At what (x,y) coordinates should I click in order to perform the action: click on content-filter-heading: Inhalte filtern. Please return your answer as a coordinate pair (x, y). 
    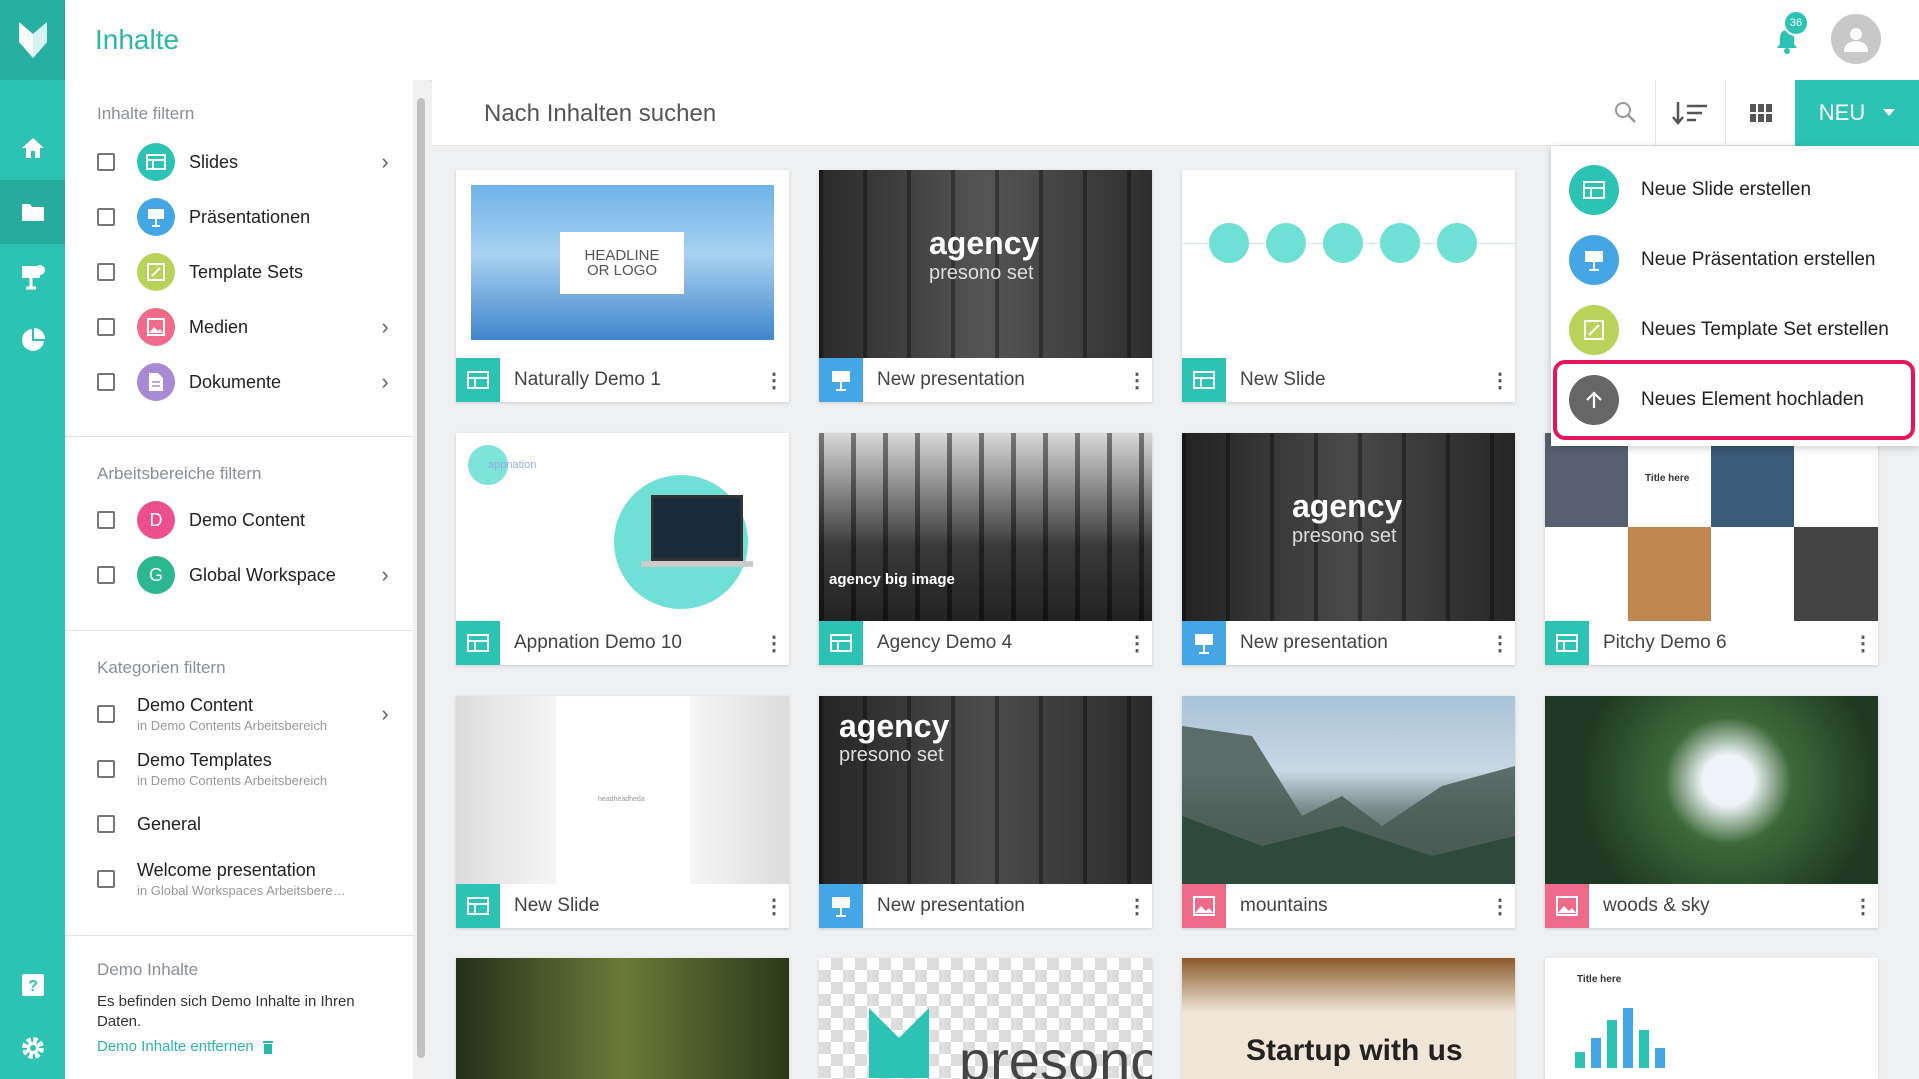
    Looking at the image, I should click on (146, 113).